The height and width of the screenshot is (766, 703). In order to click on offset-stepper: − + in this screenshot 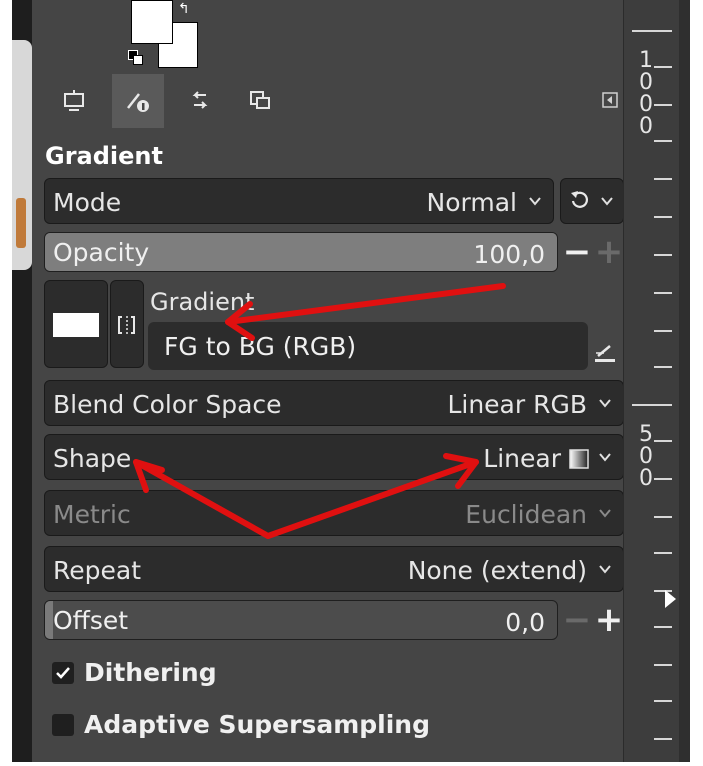, I will do `click(592, 620)`.